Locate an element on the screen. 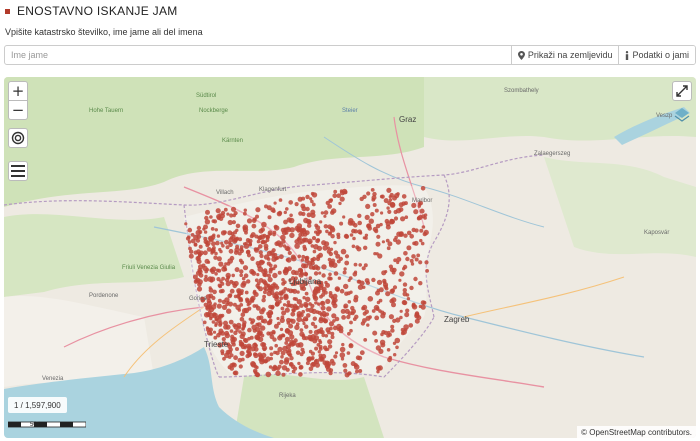 This screenshot has width=700, height=441. fullscreen-button is located at coordinates (682, 91).